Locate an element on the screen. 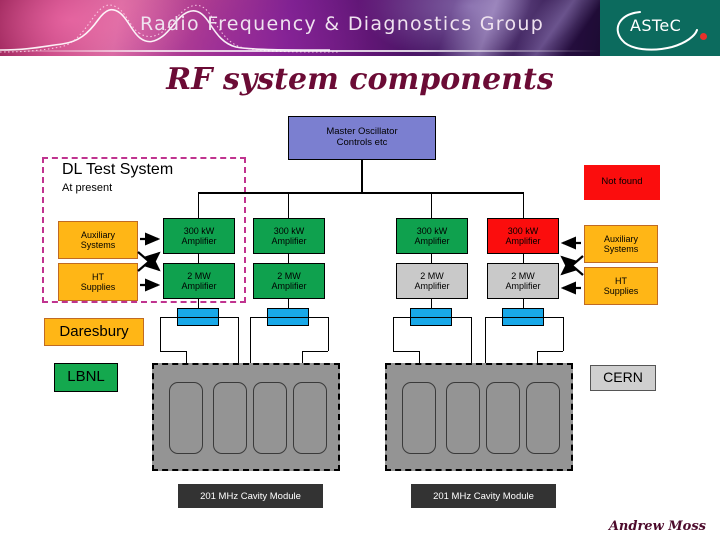 Image resolution: width=720 pixels, height=540 pixels. chain-3-split-left is located at coordinates (393, 334).